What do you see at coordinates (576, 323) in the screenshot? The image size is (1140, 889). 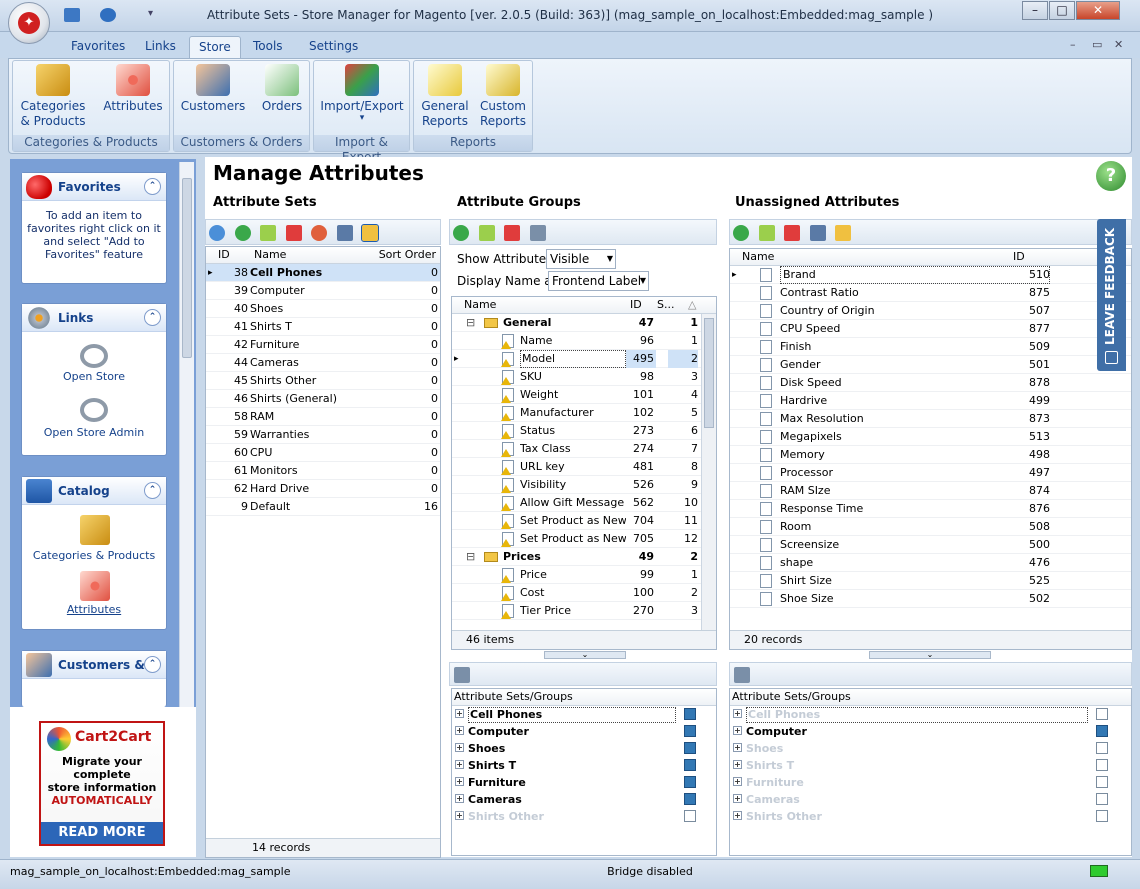 I see `group-row: ⊟ General 47 1` at bounding box center [576, 323].